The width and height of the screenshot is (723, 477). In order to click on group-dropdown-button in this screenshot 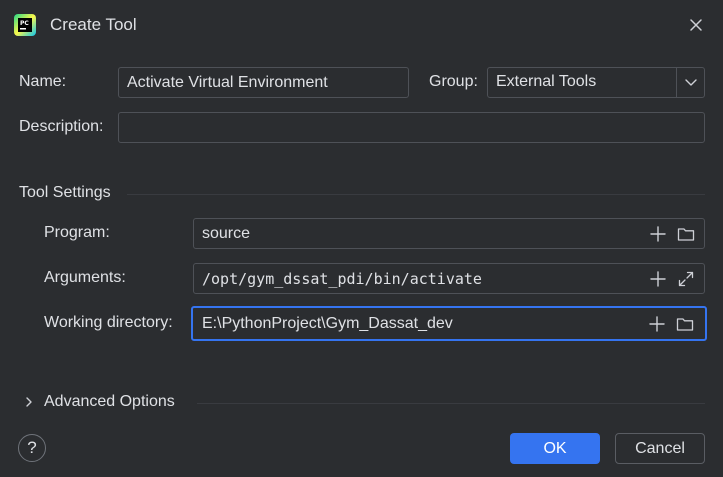, I will do `click(690, 82)`.